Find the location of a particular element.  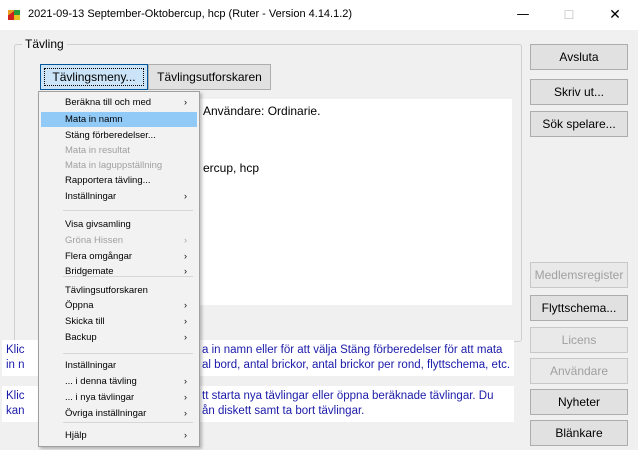

quit-button: Avsluta is located at coordinates (579, 57).